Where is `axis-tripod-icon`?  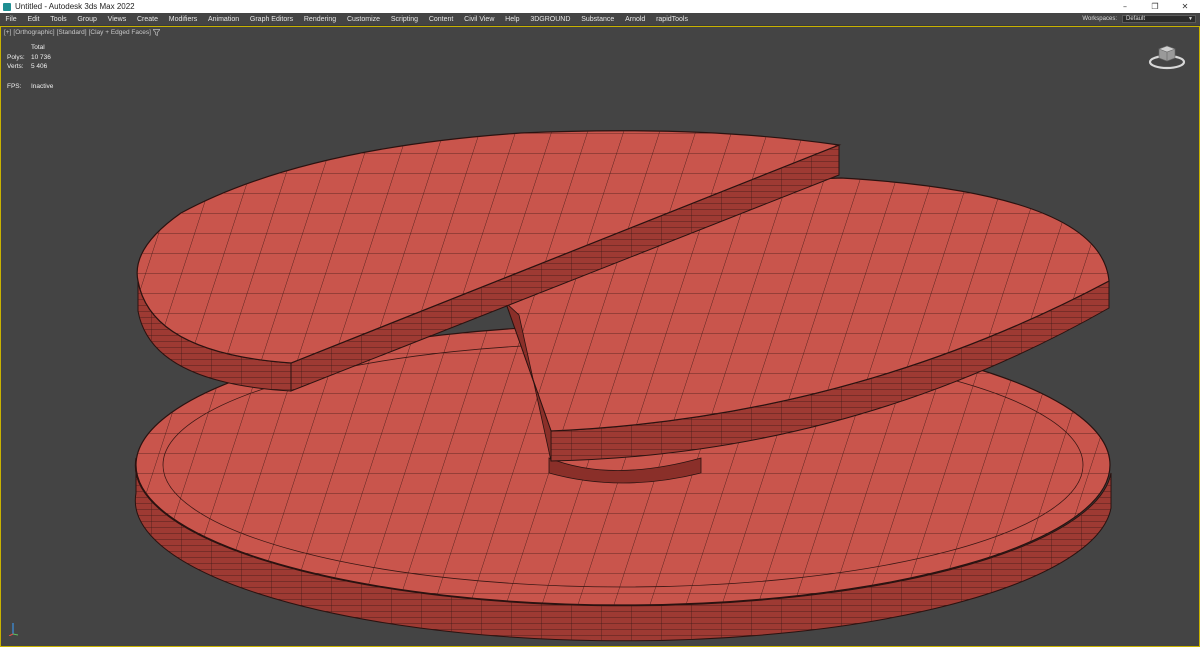 axis-tripod-icon is located at coordinates (13, 629).